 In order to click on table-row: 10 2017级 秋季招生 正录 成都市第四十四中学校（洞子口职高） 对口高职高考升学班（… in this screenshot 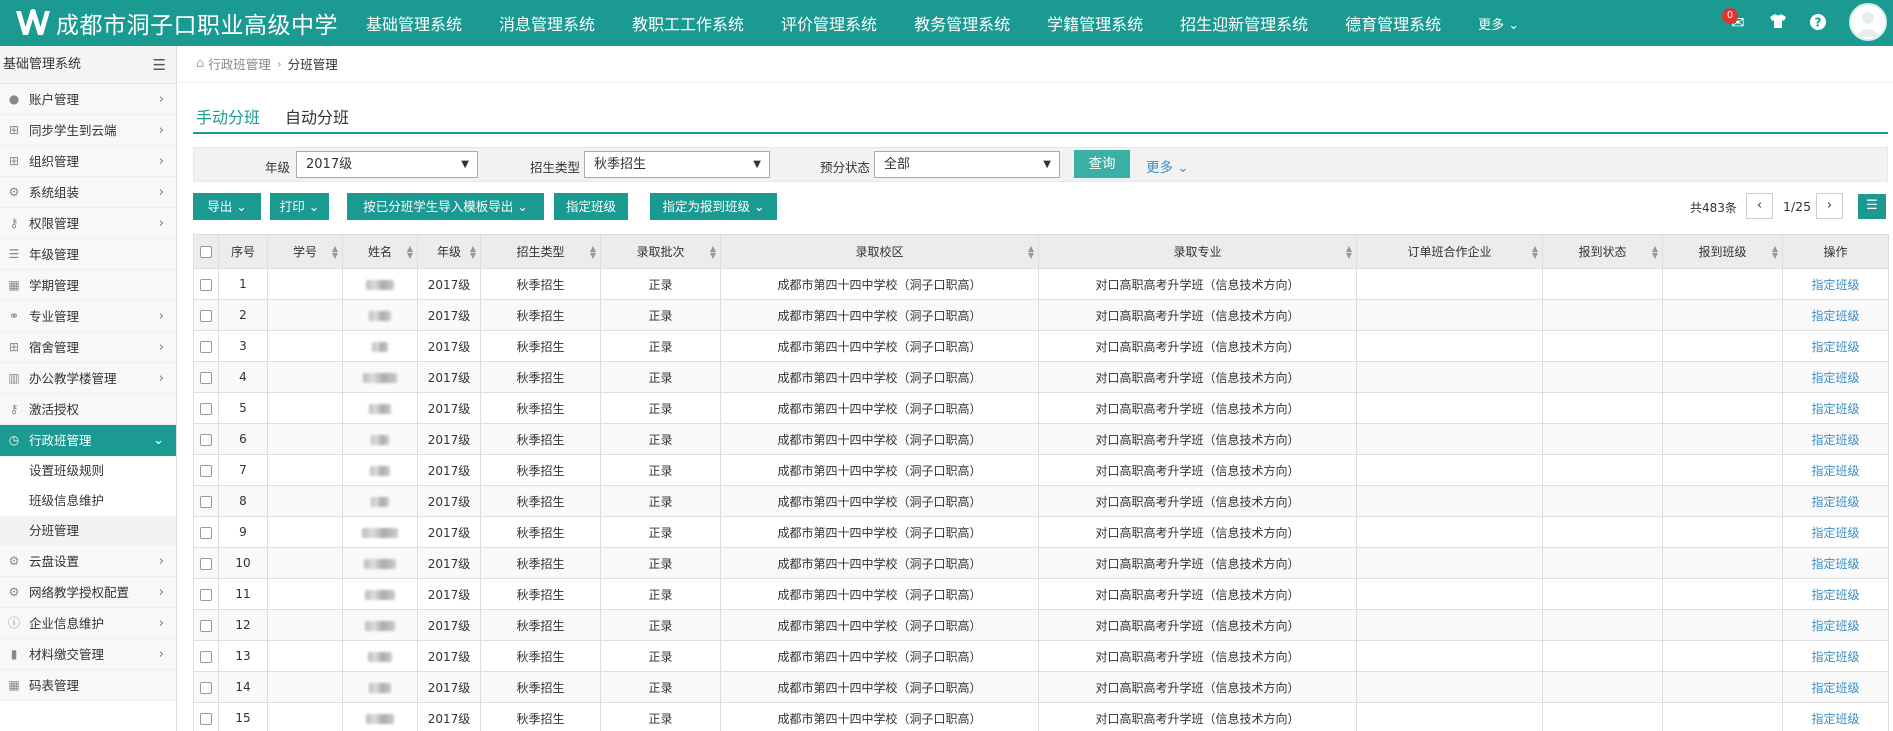, I will do `click(1041, 563)`.